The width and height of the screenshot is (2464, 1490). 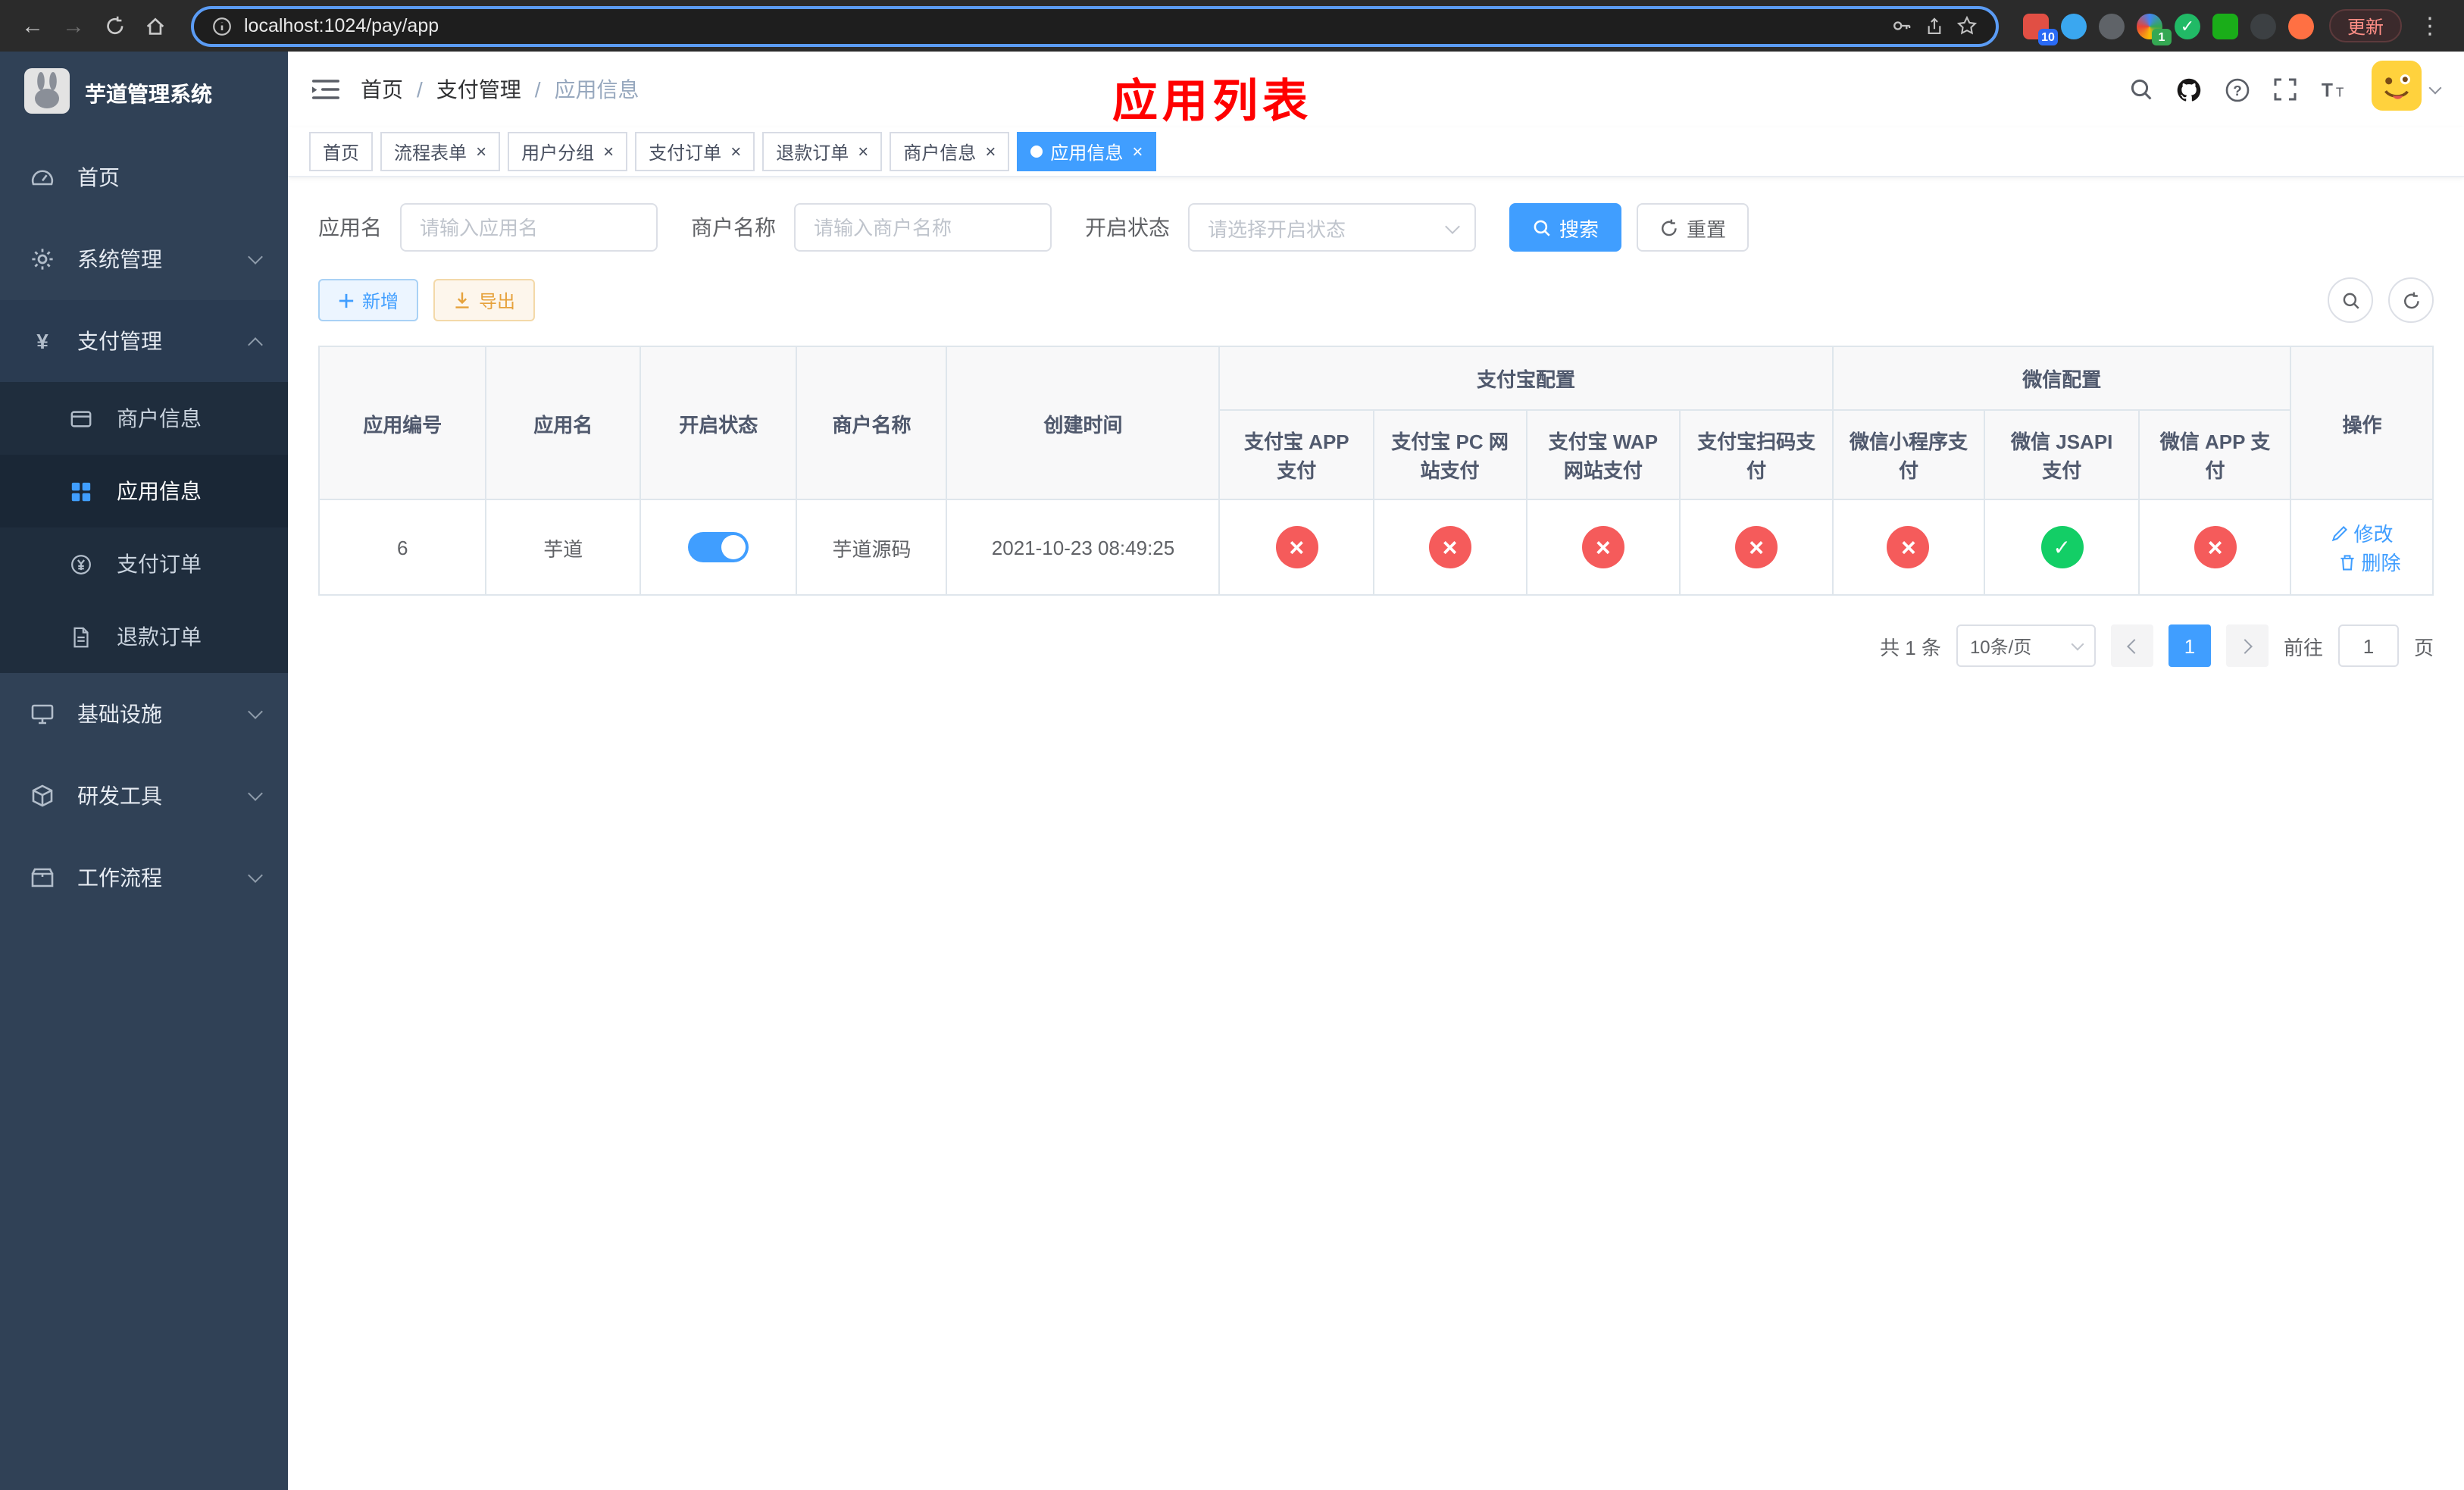 I want to click on grid-icon, so click(x=83, y=491).